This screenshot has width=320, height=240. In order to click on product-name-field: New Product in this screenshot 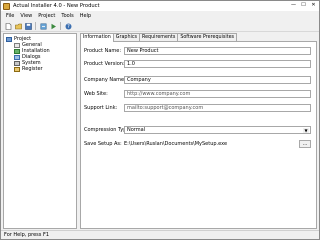, I will do `click(217, 51)`.